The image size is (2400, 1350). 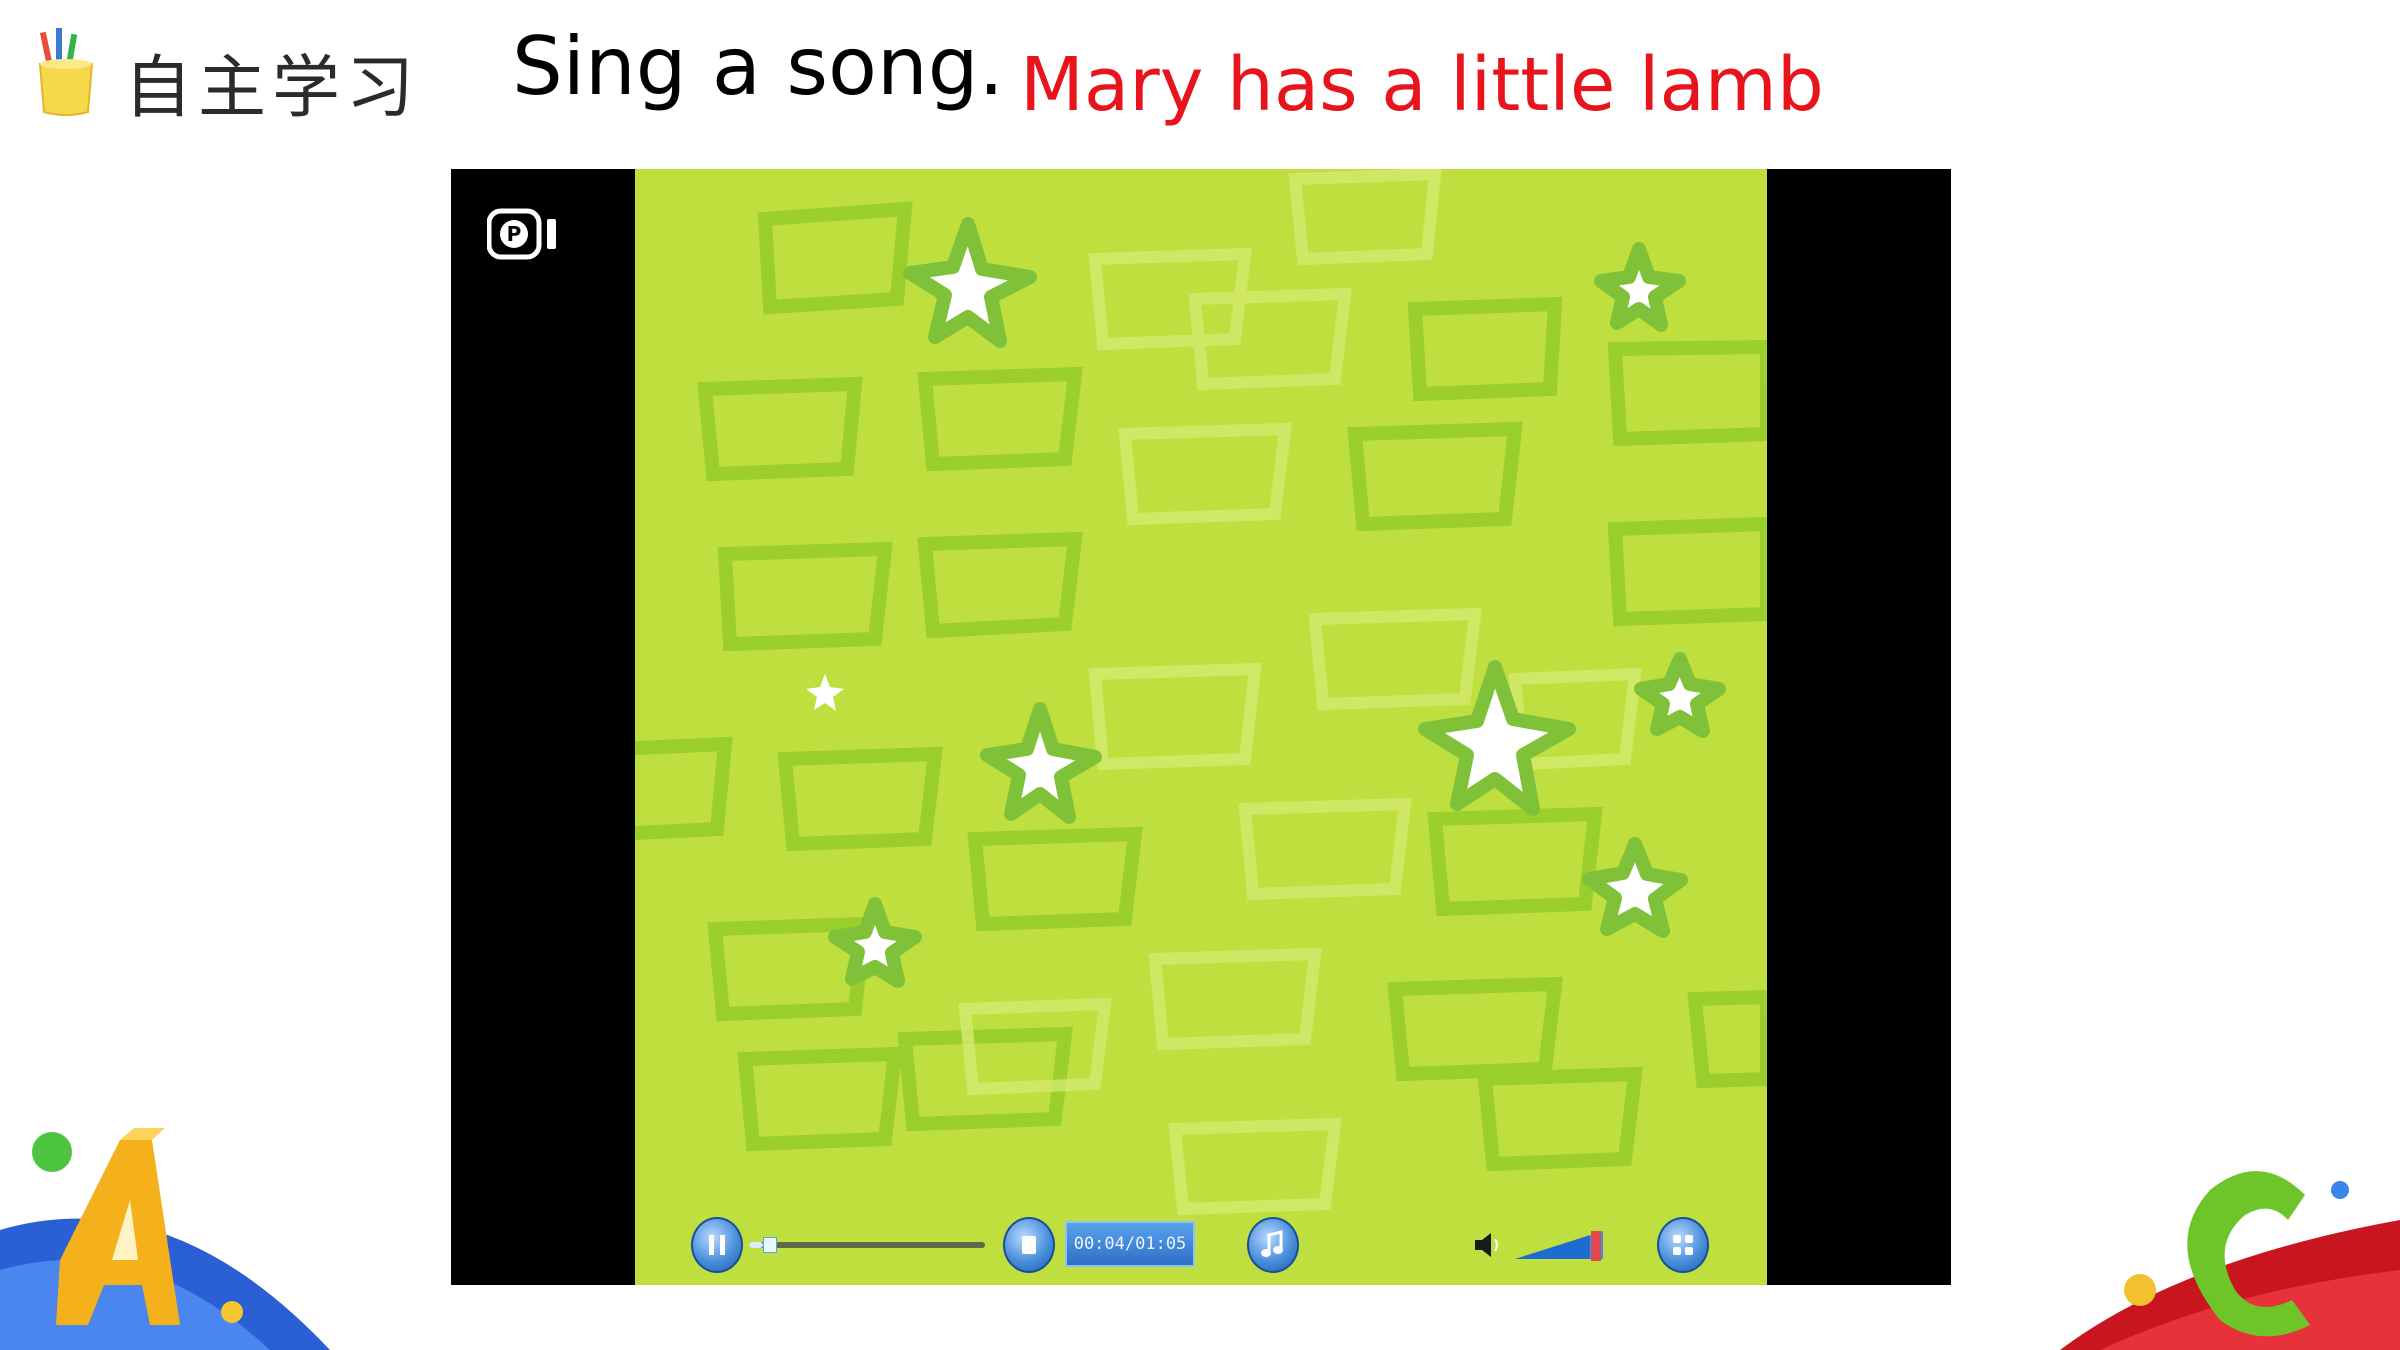 I want to click on section-label: 自主学习, so click(x=272, y=88).